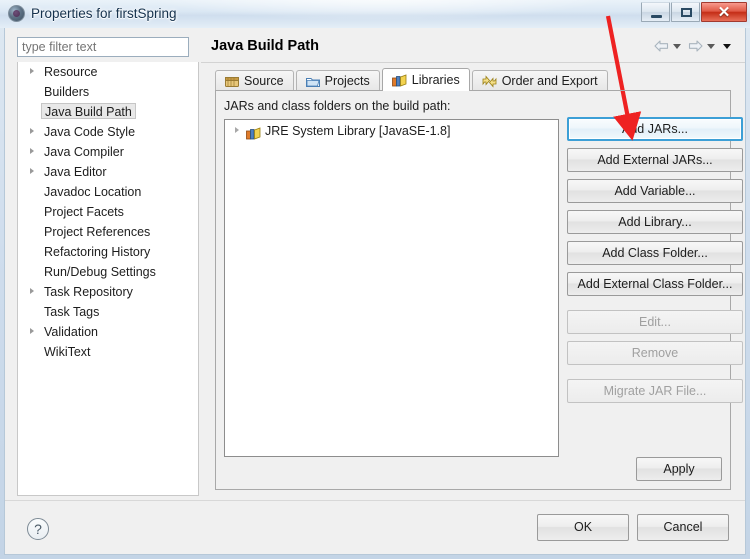 The height and width of the screenshot is (559, 750). I want to click on ok-button: OK, so click(583, 527).